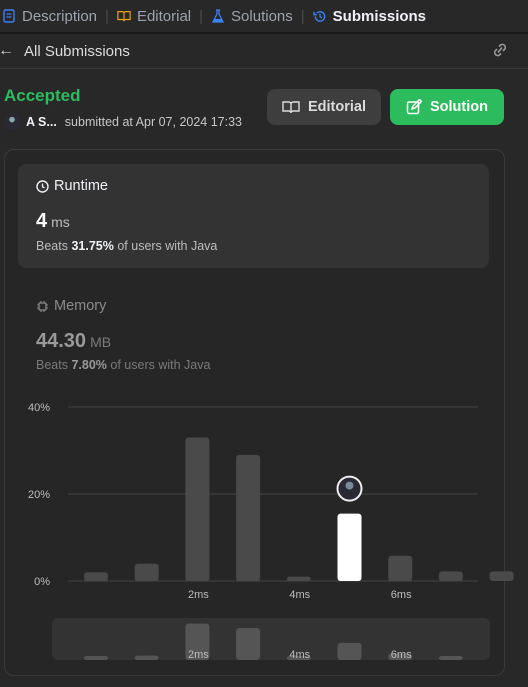 This screenshot has width=528, height=687. Describe the element at coordinates (401, 654) in the screenshot. I see `overview-x-label: 6ms` at that location.